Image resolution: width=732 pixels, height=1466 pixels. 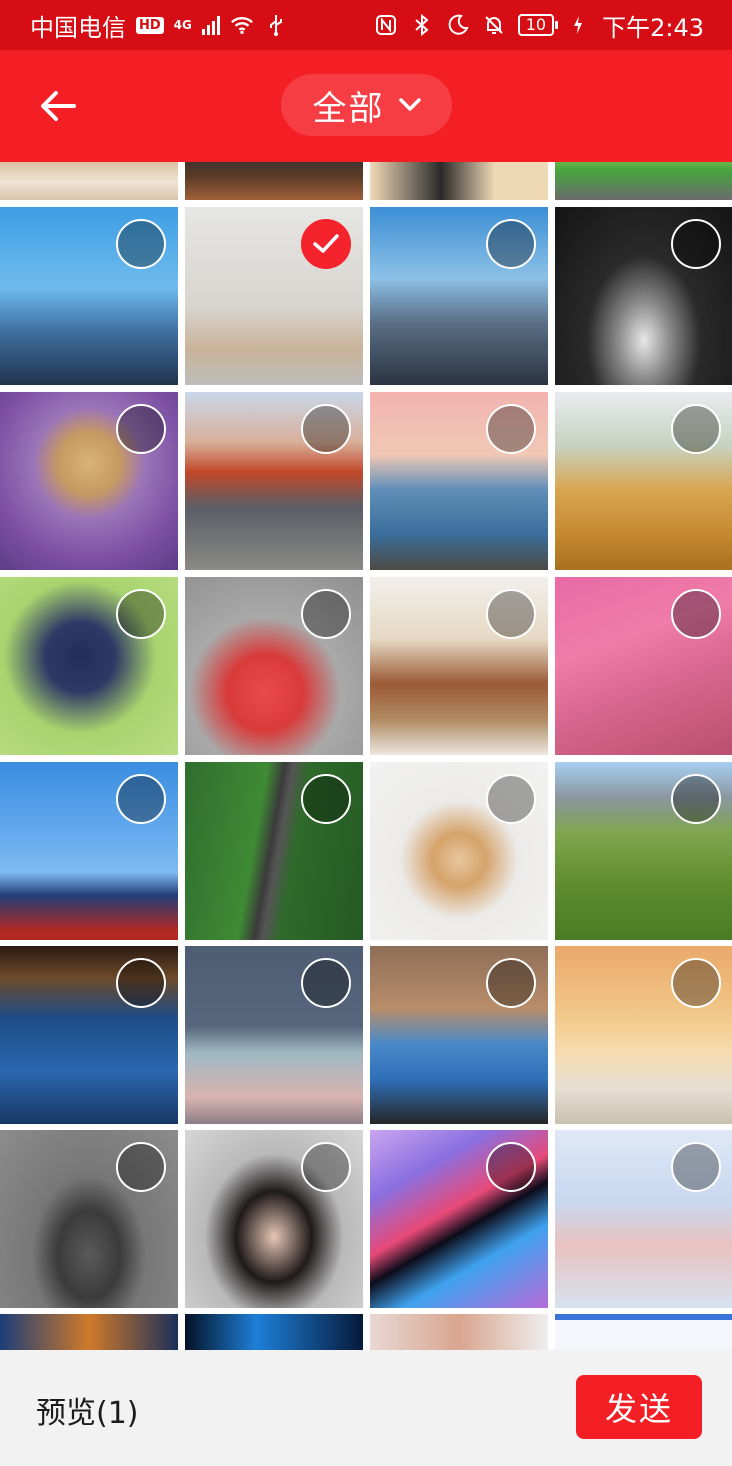 What do you see at coordinates (87, 1410) in the screenshot?
I see `preview-button: 预览(1)` at bounding box center [87, 1410].